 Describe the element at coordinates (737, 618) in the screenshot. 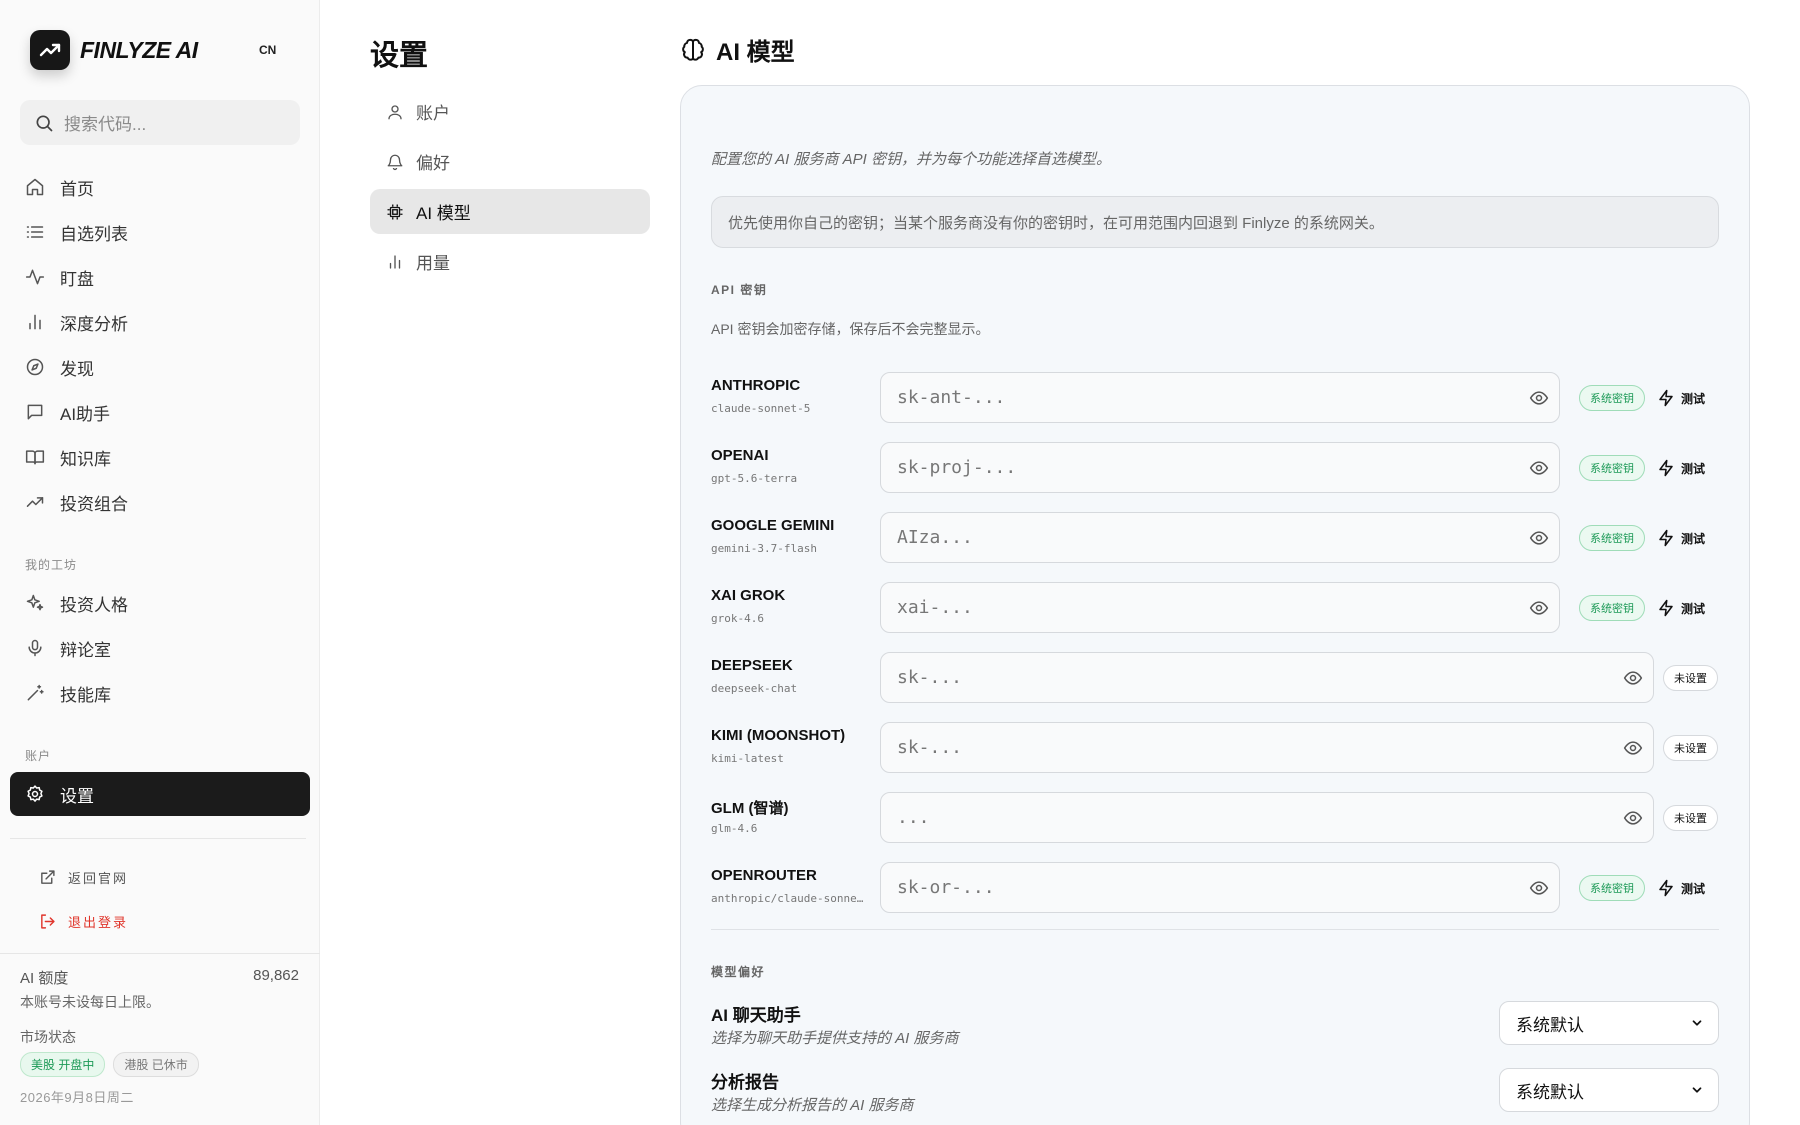

I see `provider-model: grok-4.6` at that location.